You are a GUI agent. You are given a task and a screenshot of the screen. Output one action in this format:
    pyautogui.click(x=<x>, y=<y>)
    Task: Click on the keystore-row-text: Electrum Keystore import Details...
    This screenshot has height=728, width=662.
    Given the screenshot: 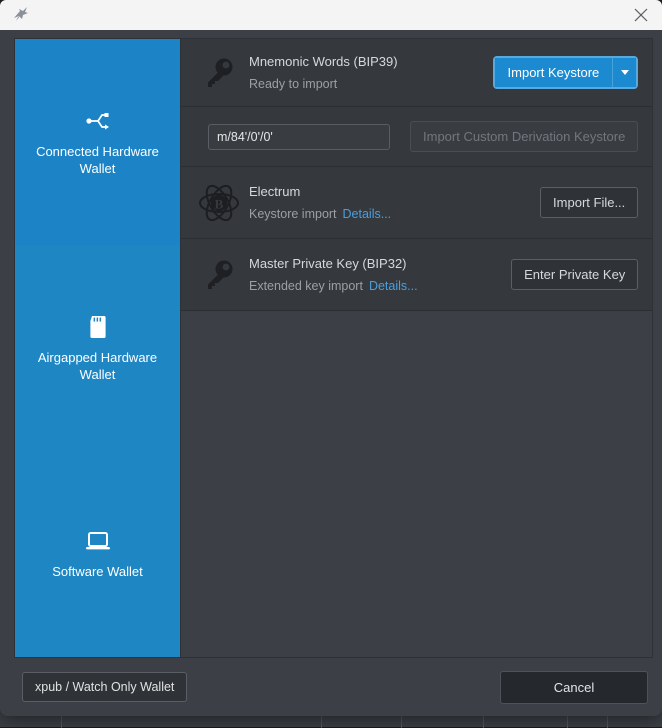 What is the action you would take?
    pyautogui.click(x=390, y=203)
    